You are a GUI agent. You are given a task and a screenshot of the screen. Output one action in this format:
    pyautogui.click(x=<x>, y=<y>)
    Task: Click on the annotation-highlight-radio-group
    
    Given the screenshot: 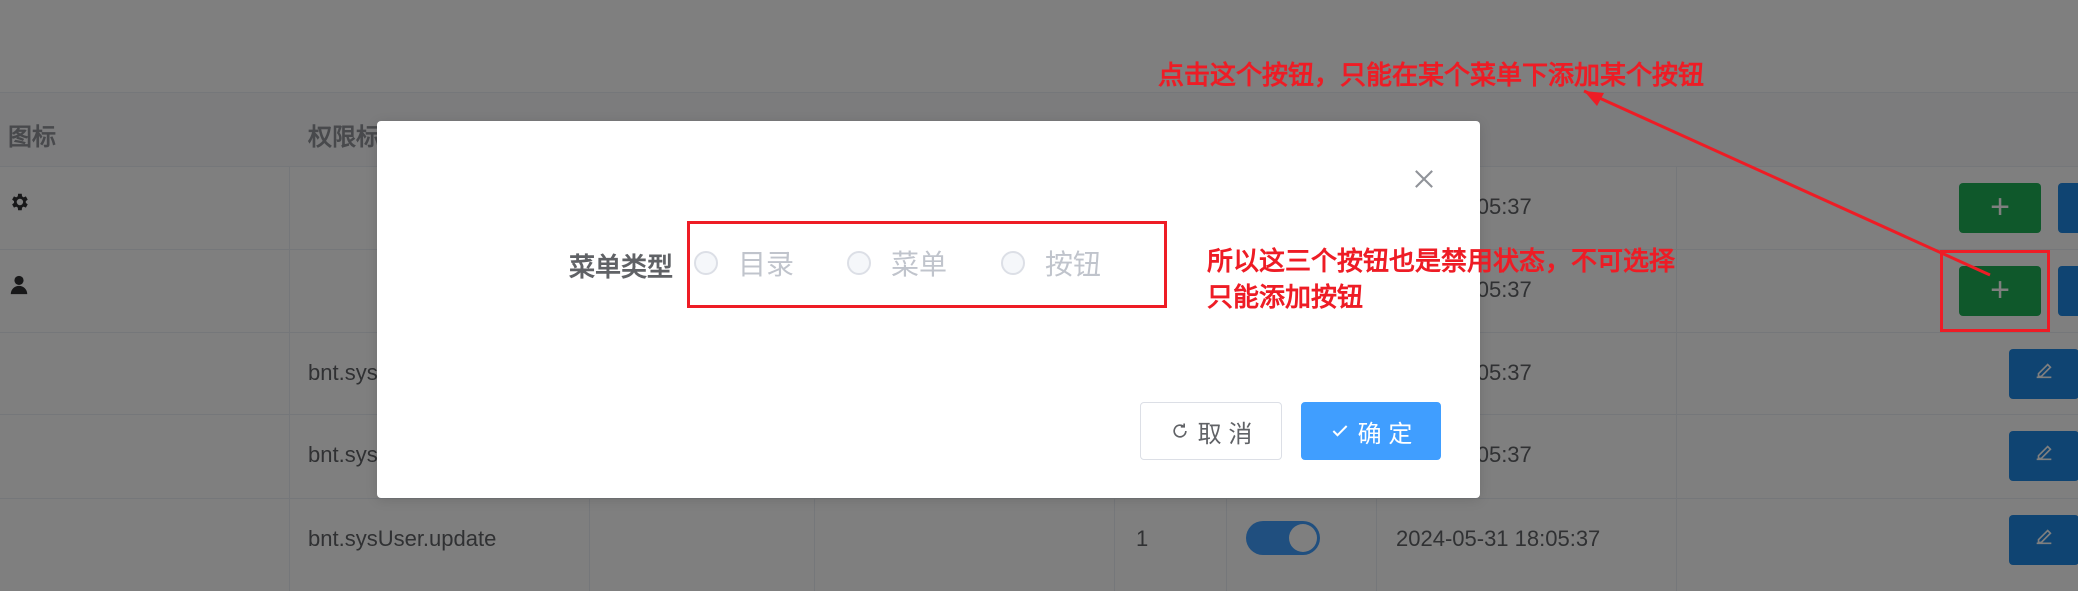 What is the action you would take?
    pyautogui.click(x=927, y=264)
    